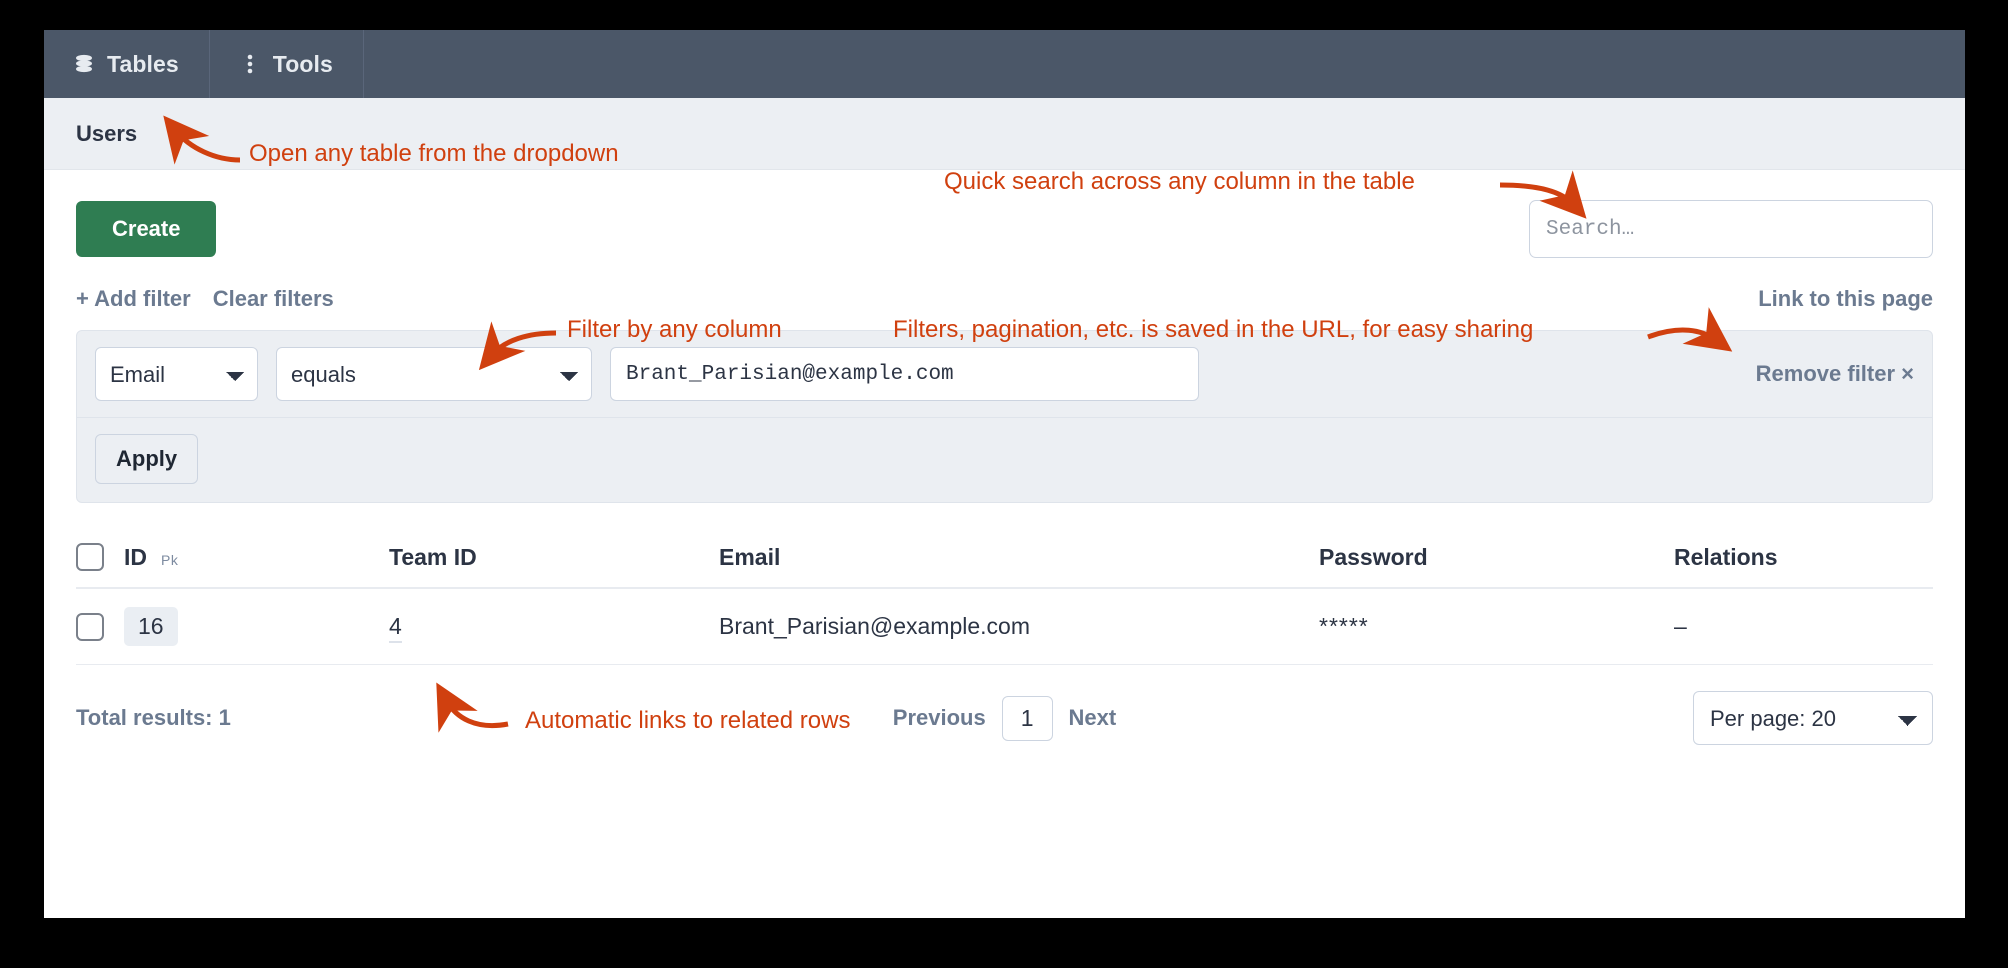 The height and width of the screenshot is (968, 2008). I want to click on column-header-id: ID Pk, so click(256, 557).